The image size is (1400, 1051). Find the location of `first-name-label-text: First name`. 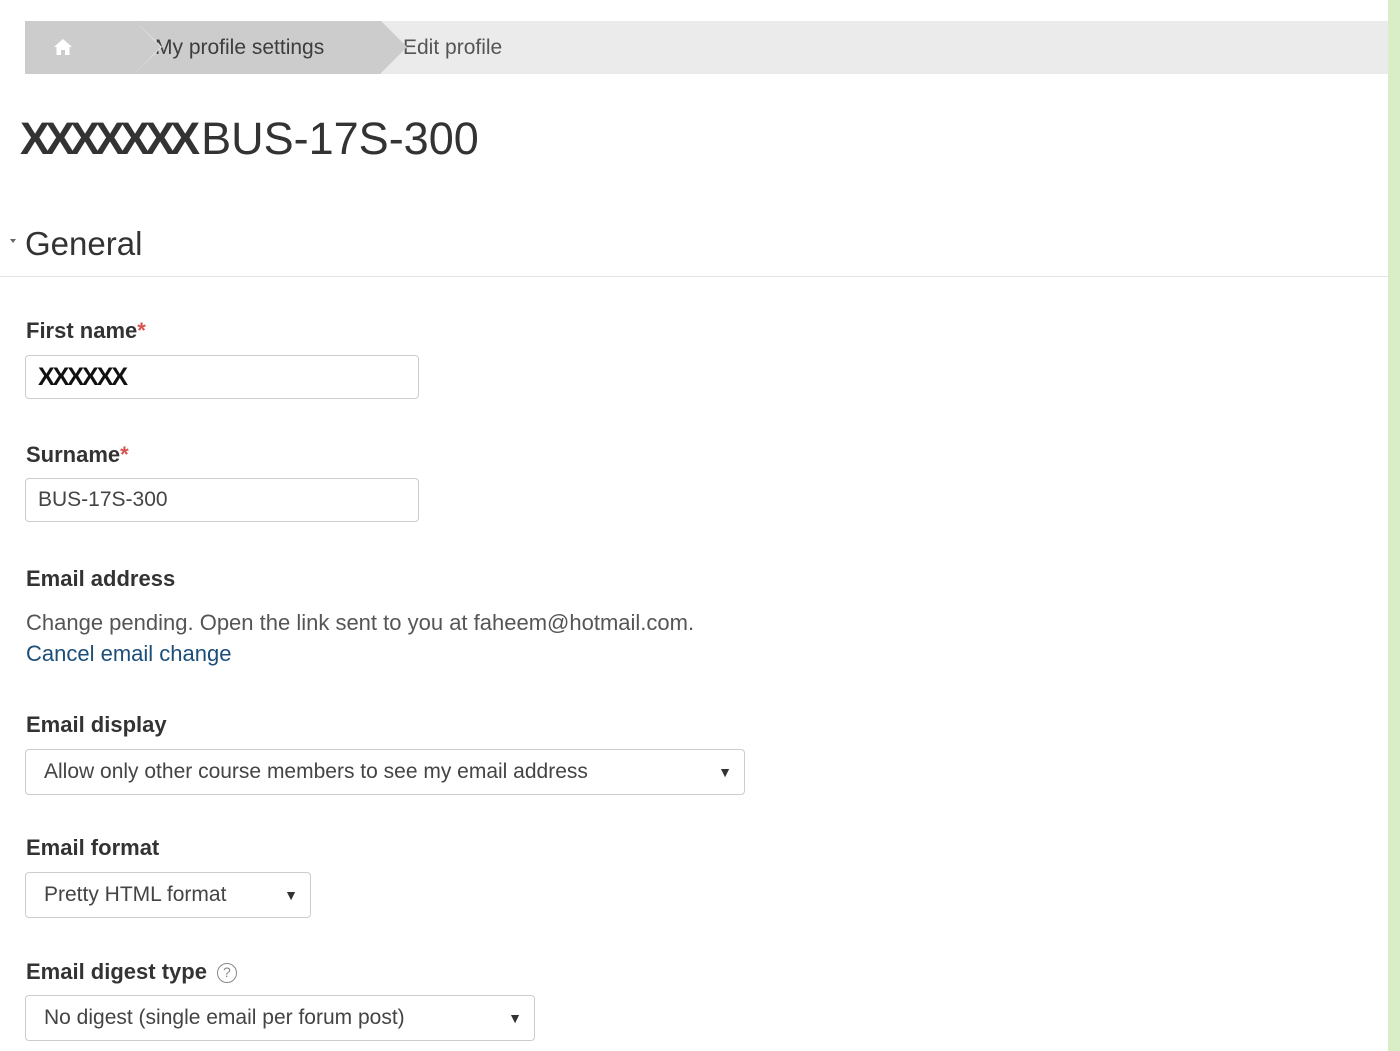

first-name-label-text: First name is located at coordinates (82, 330).